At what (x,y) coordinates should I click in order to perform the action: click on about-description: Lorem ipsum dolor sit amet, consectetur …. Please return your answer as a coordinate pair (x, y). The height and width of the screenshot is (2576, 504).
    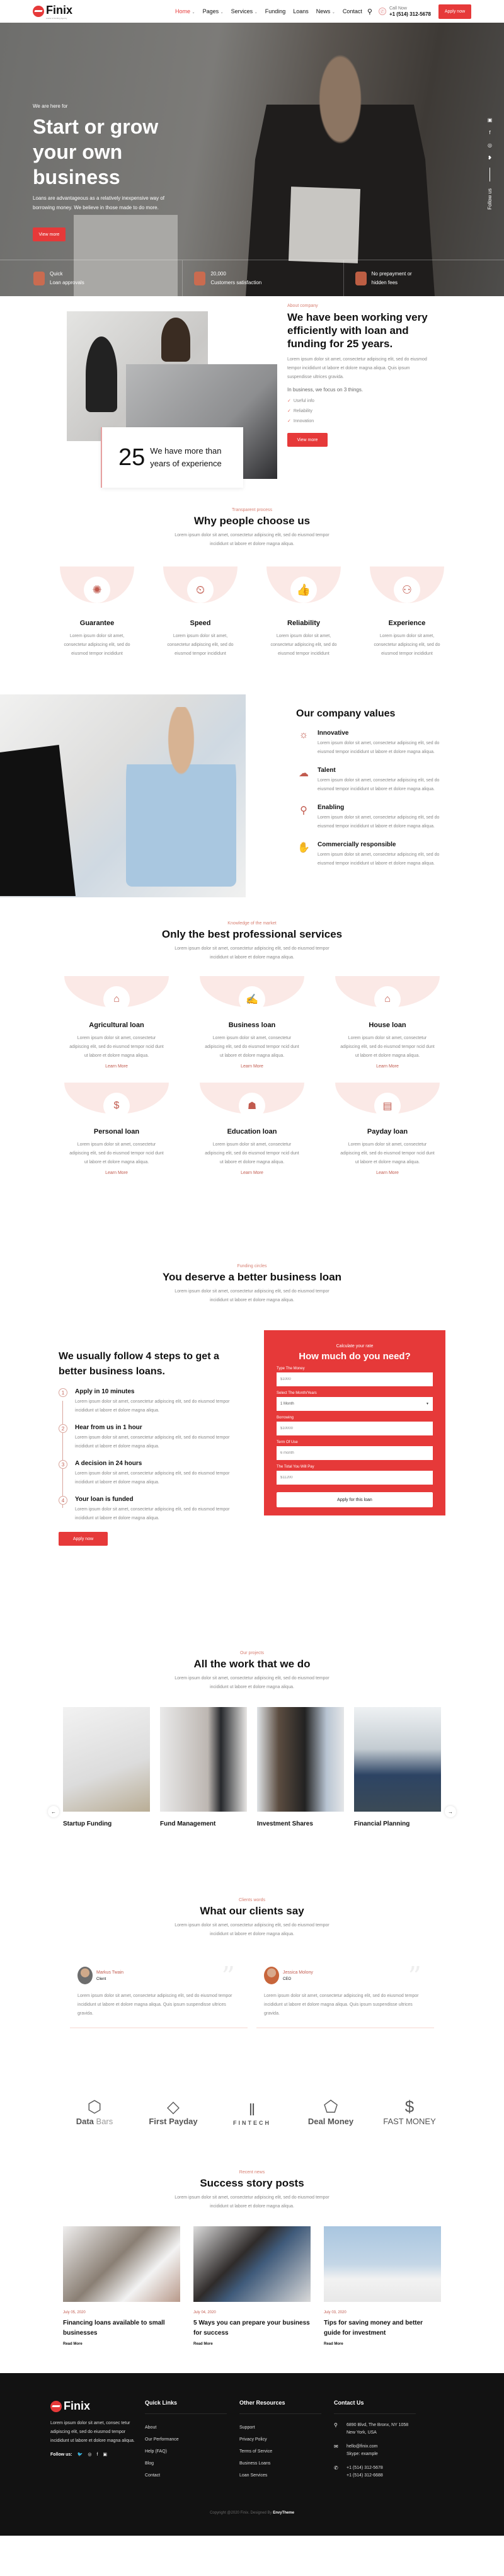
    Looking at the image, I should click on (357, 368).